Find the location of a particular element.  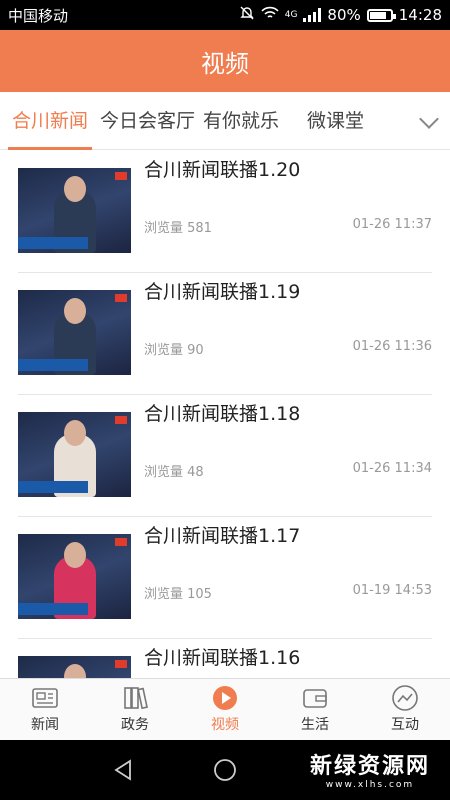

tab-micro-class: 微课堂 is located at coordinates (335, 121).